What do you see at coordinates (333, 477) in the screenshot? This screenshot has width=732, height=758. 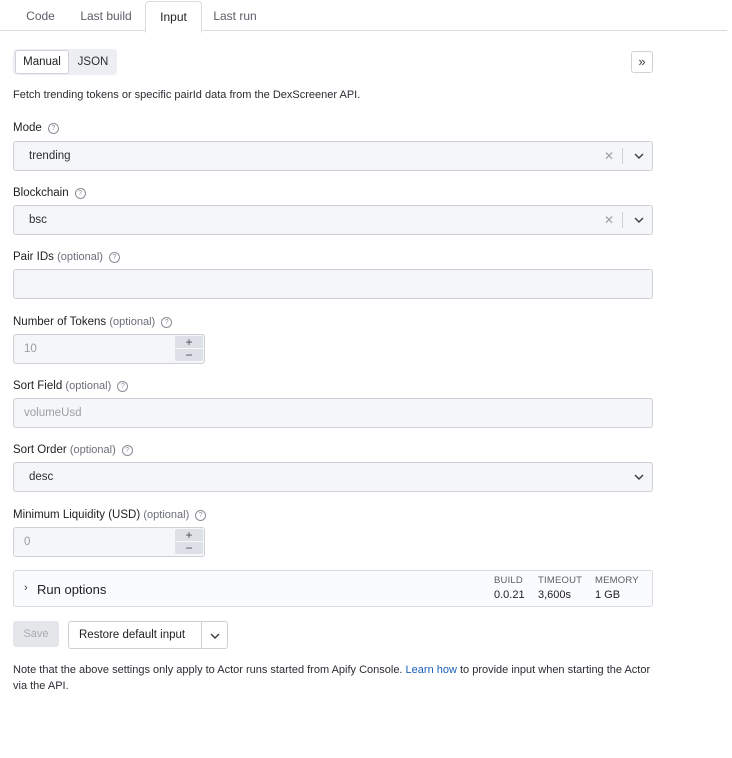 I see `sort-order-select: desc` at bounding box center [333, 477].